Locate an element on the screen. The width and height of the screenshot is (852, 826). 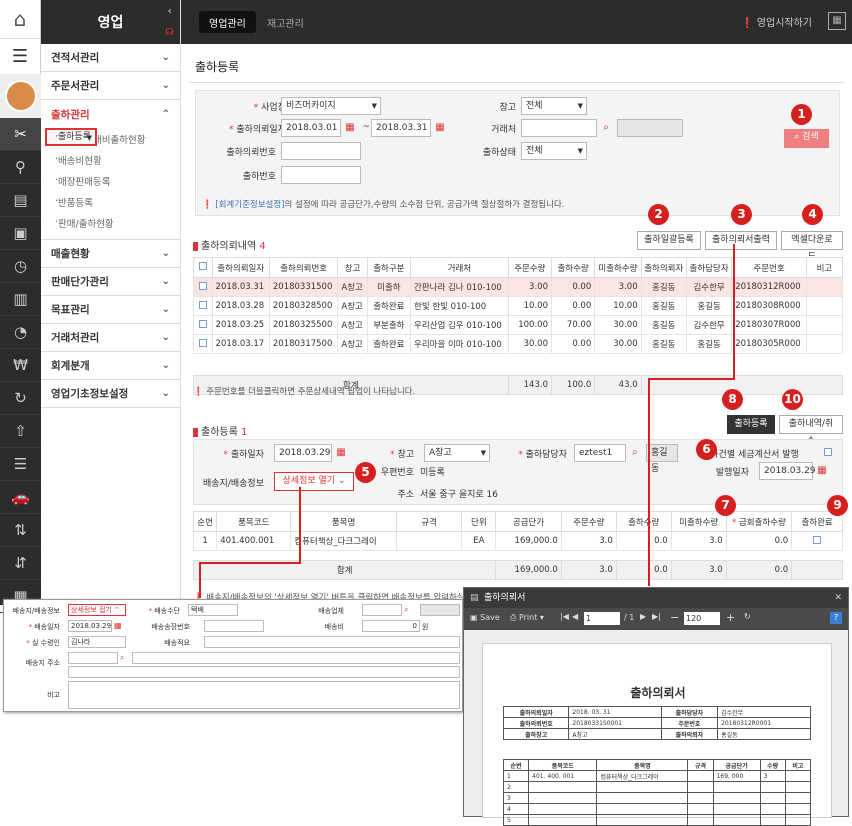
submenu-item: · 배송비현황 is located at coordinates (110, 159).